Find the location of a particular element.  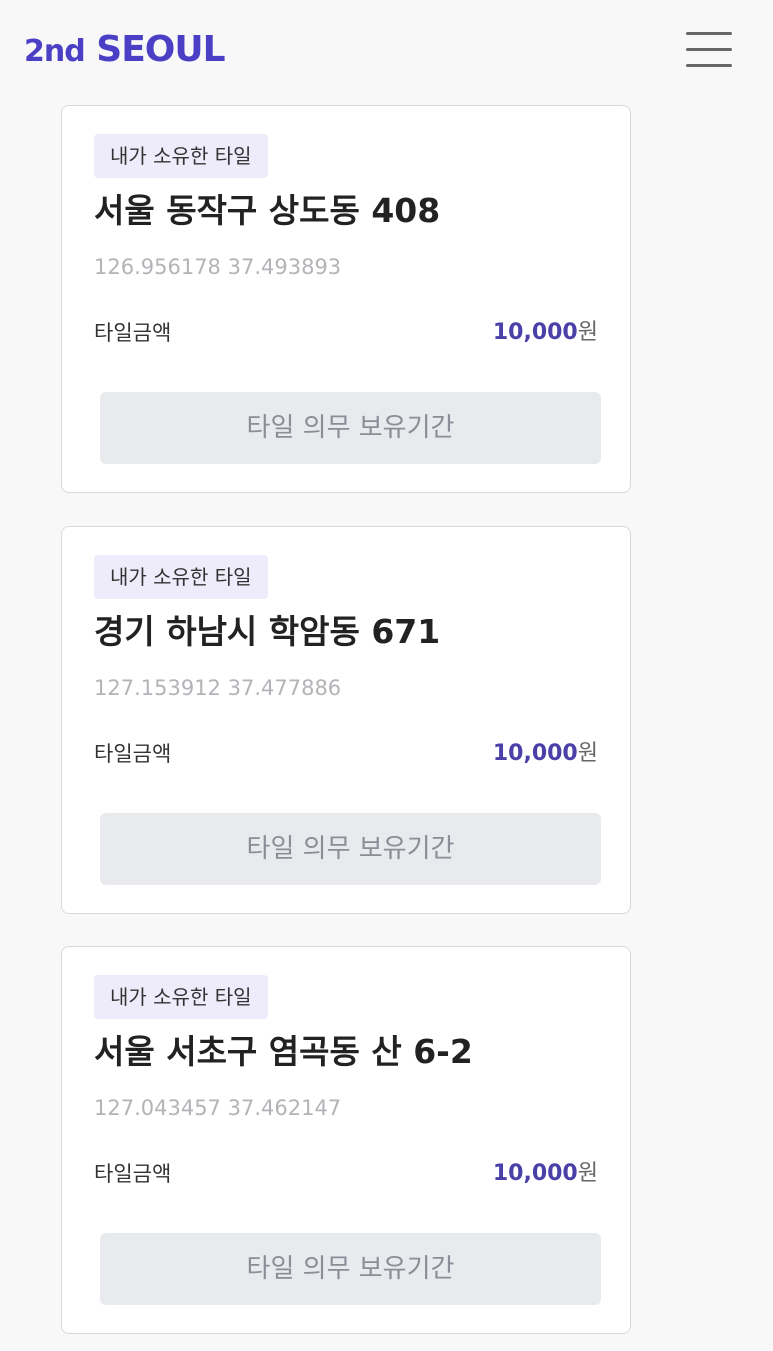

logo: 2nd SEOUL is located at coordinates (125, 51).